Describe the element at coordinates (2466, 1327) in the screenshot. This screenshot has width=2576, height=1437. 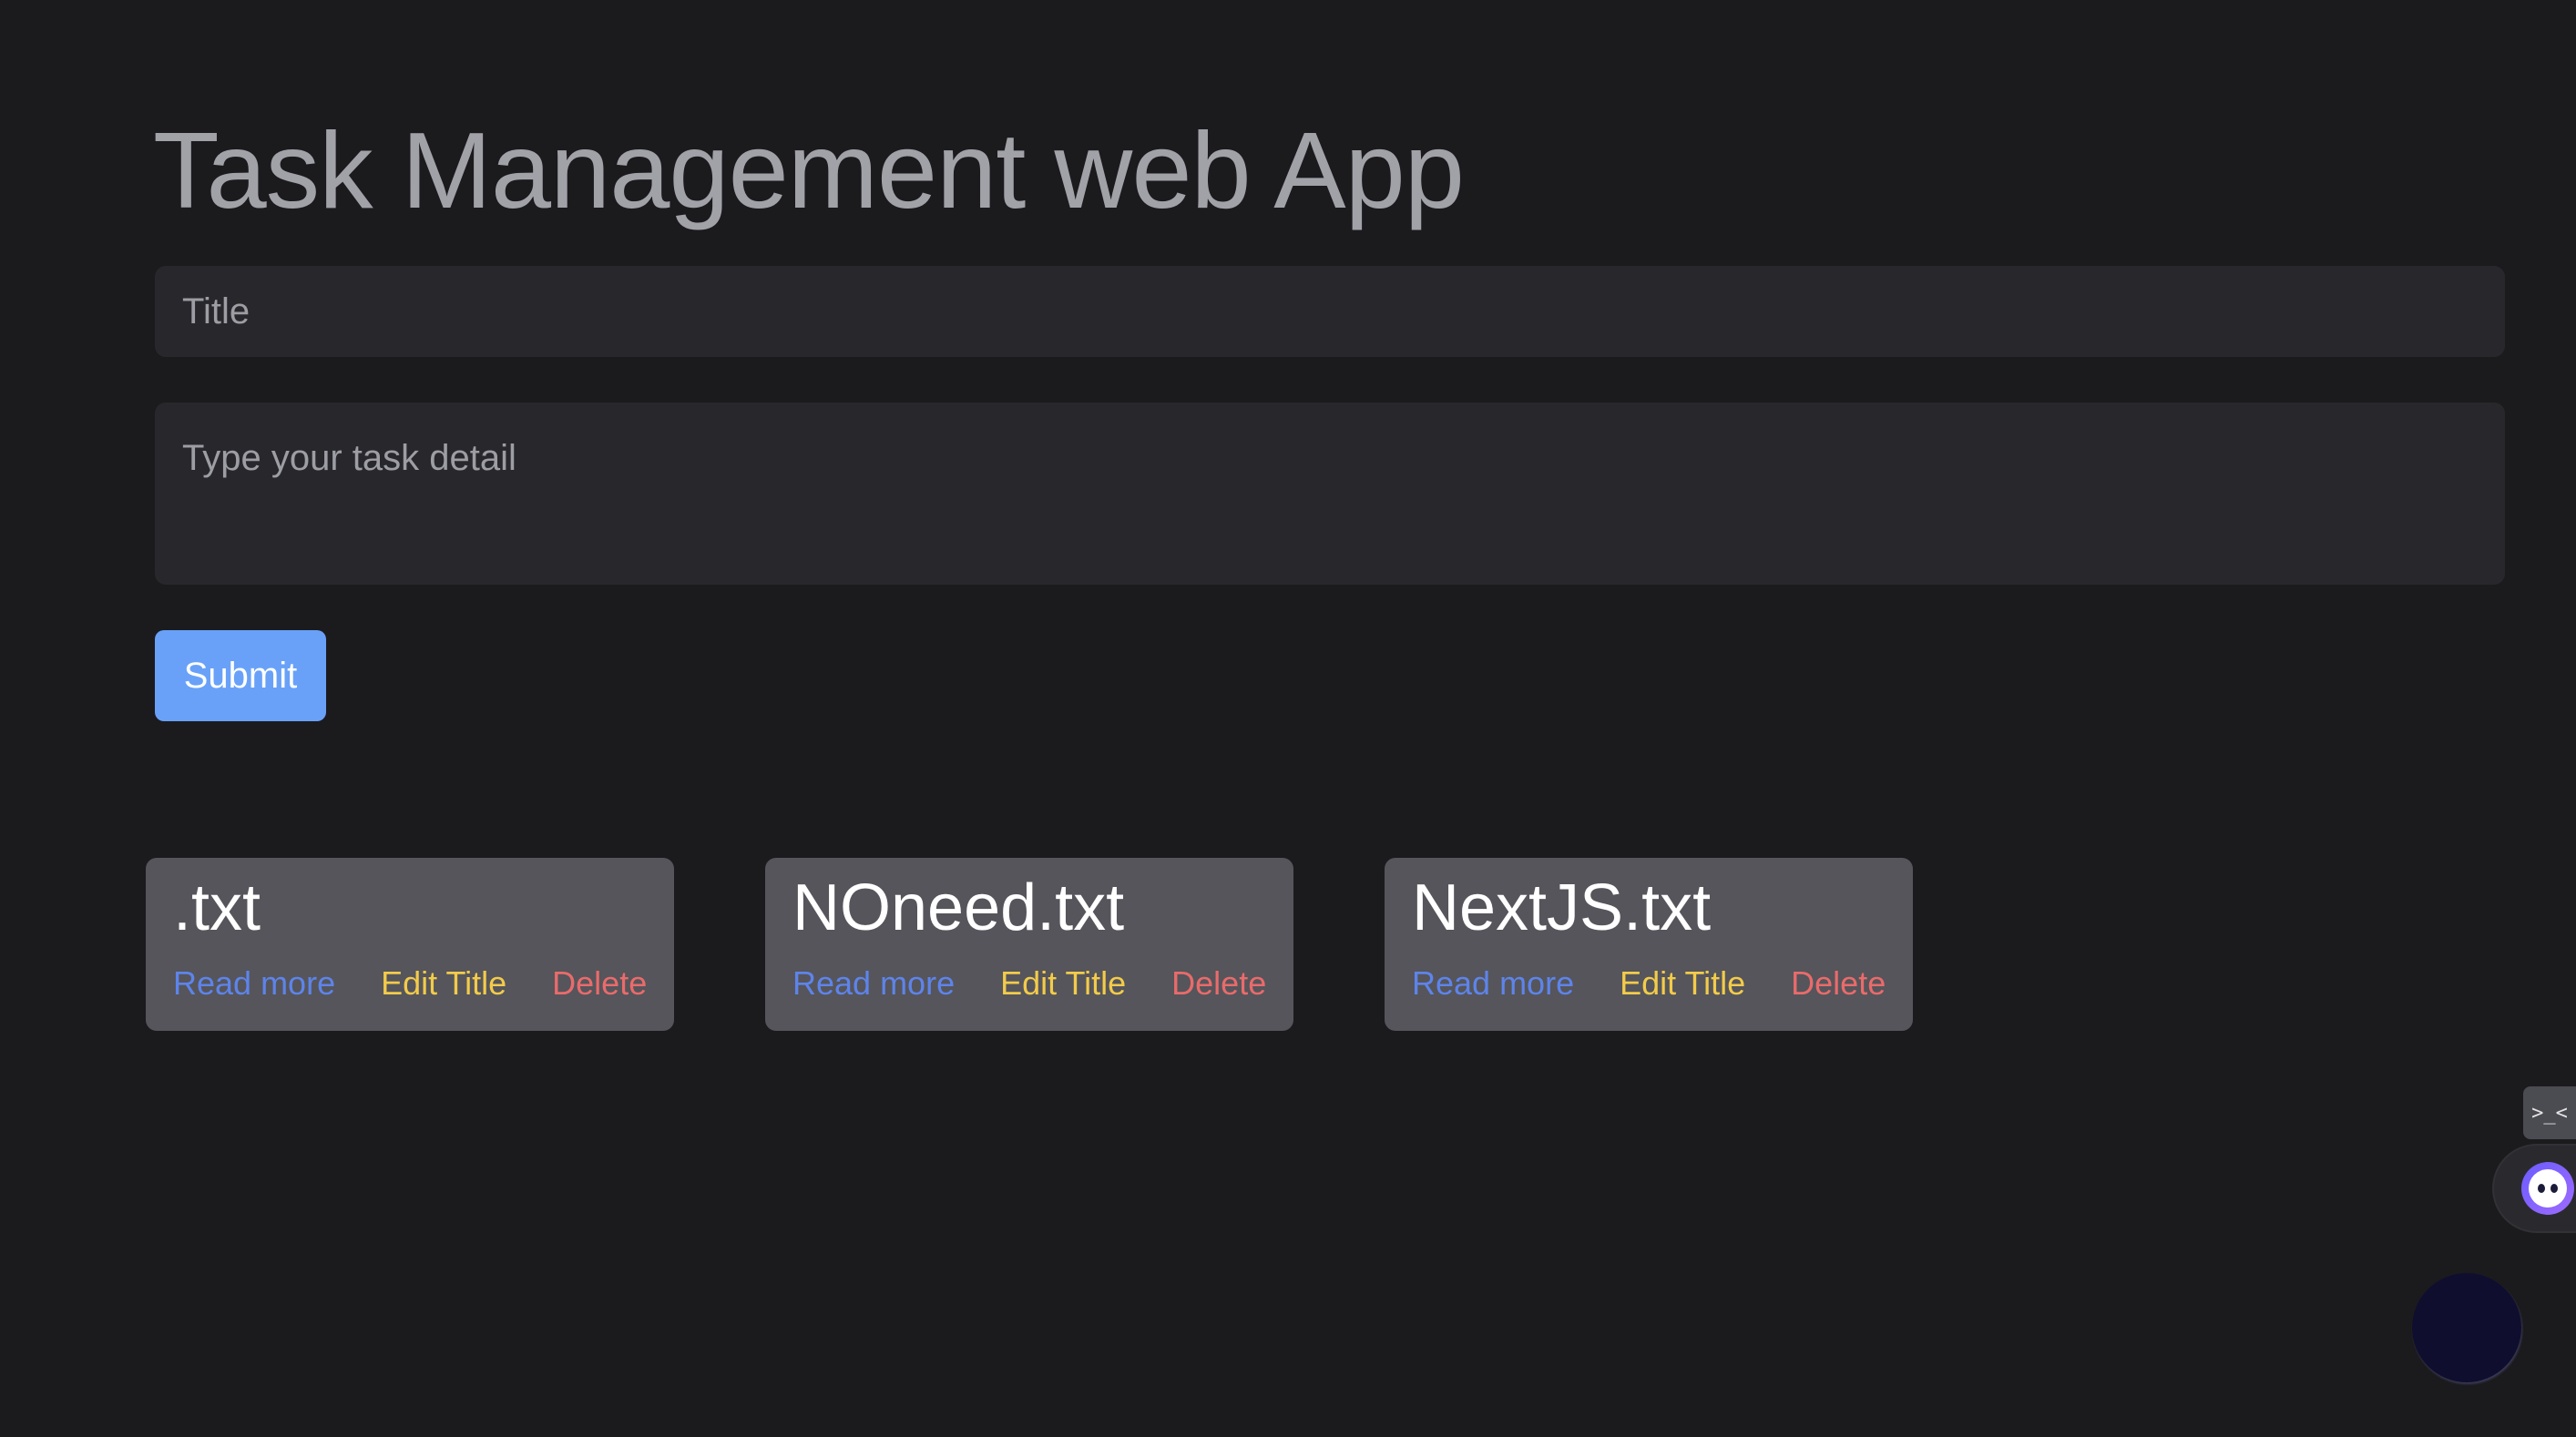
I see `chat-bubble-icon` at that location.